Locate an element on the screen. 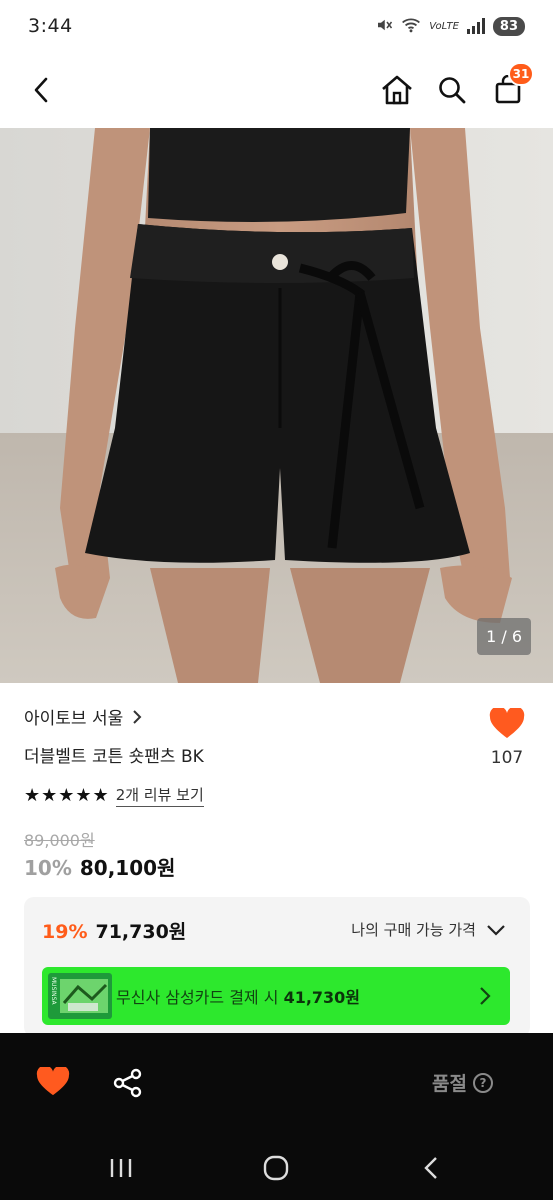 This screenshot has width=553, height=1200. soldout-label: 품절 is located at coordinates (449, 1084).